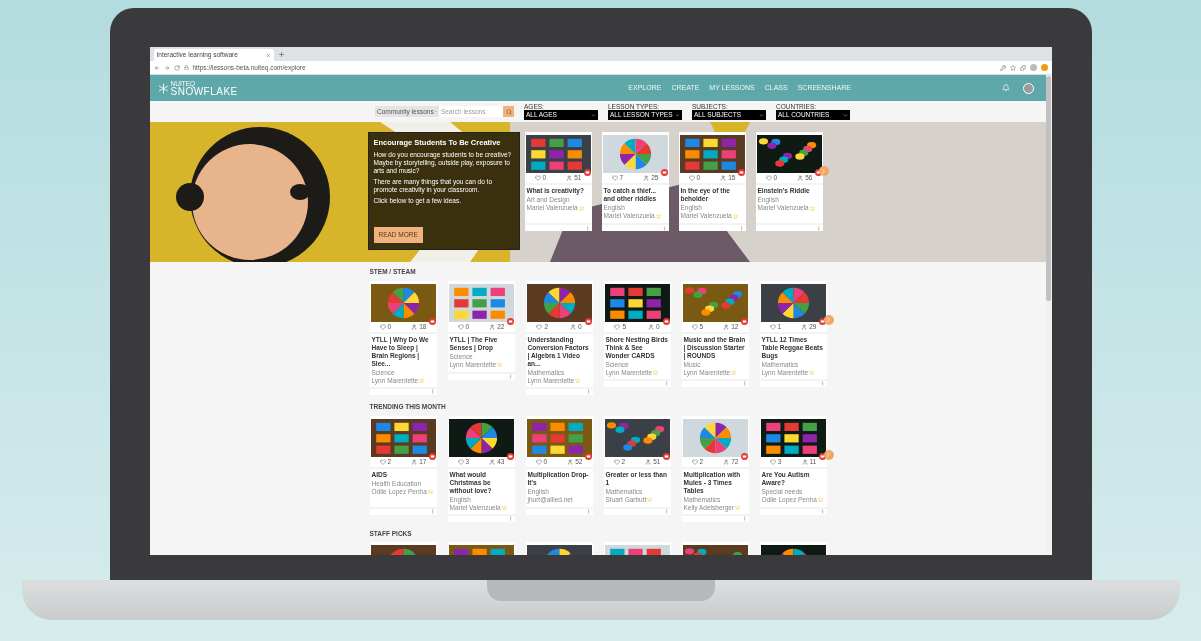  Describe the element at coordinates (176, 67) in the screenshot. I see `reload-icon` at that location.